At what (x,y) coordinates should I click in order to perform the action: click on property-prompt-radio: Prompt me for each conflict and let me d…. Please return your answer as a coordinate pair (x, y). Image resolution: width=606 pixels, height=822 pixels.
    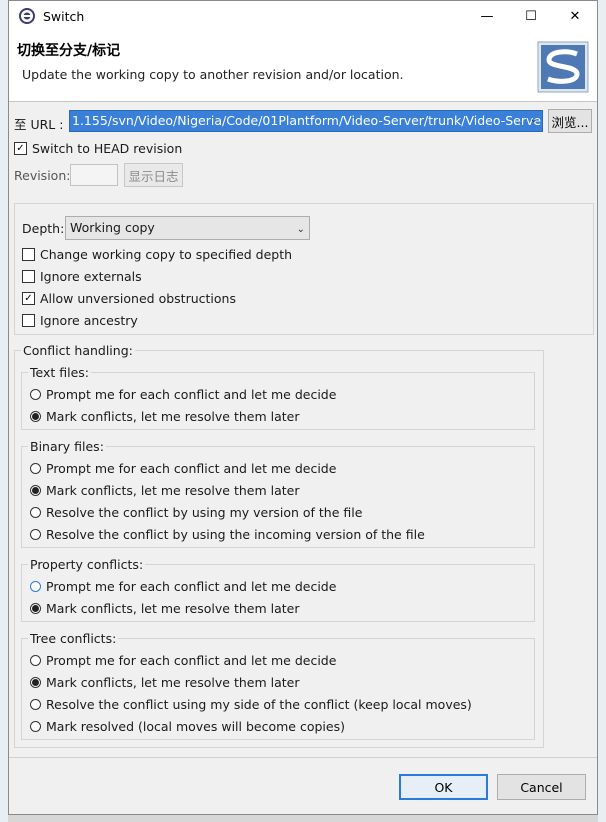
    Looking at the image, I should click on (183, 586).